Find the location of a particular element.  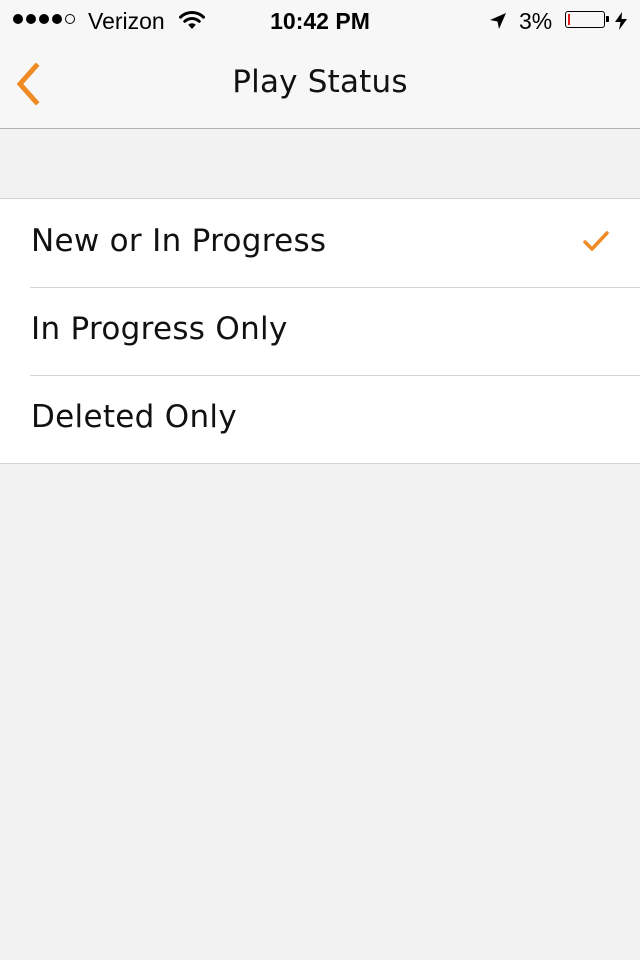

location-arrow-icon is located at coordinates (498, 23).